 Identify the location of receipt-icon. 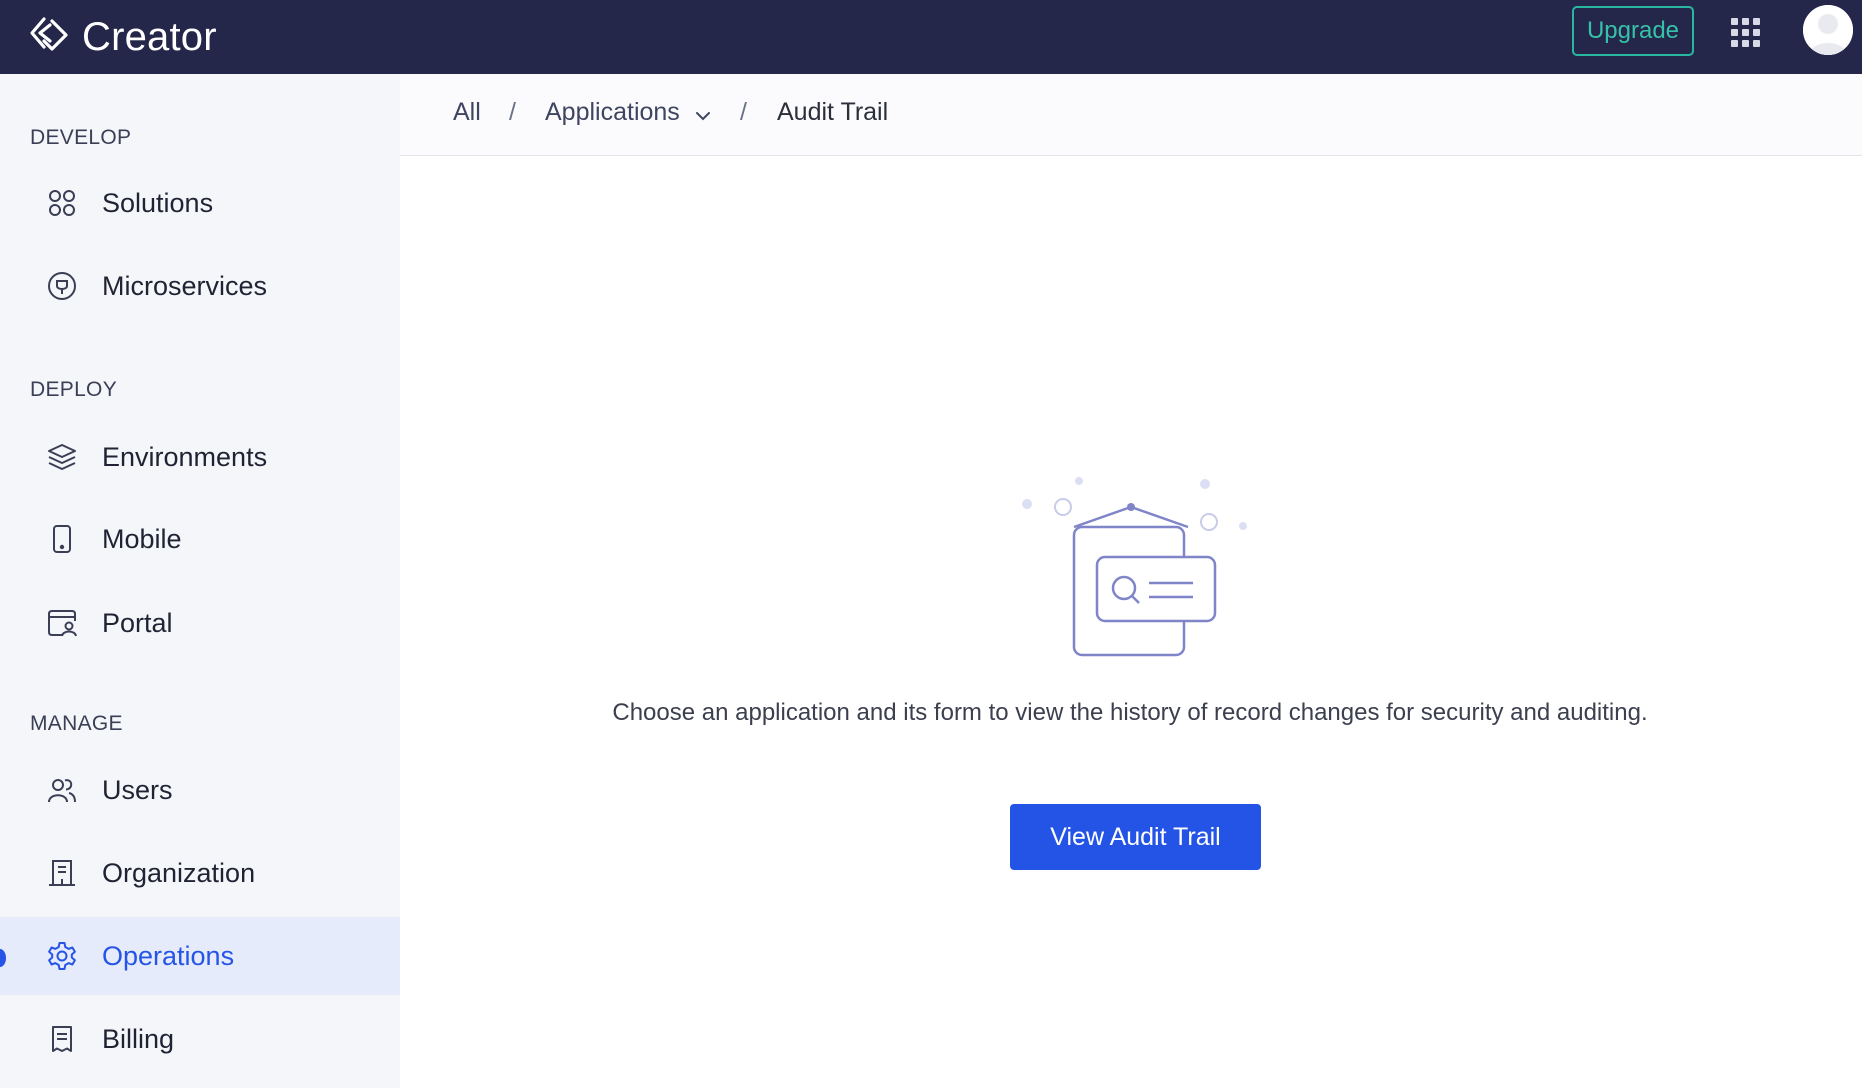
(62, 1039).